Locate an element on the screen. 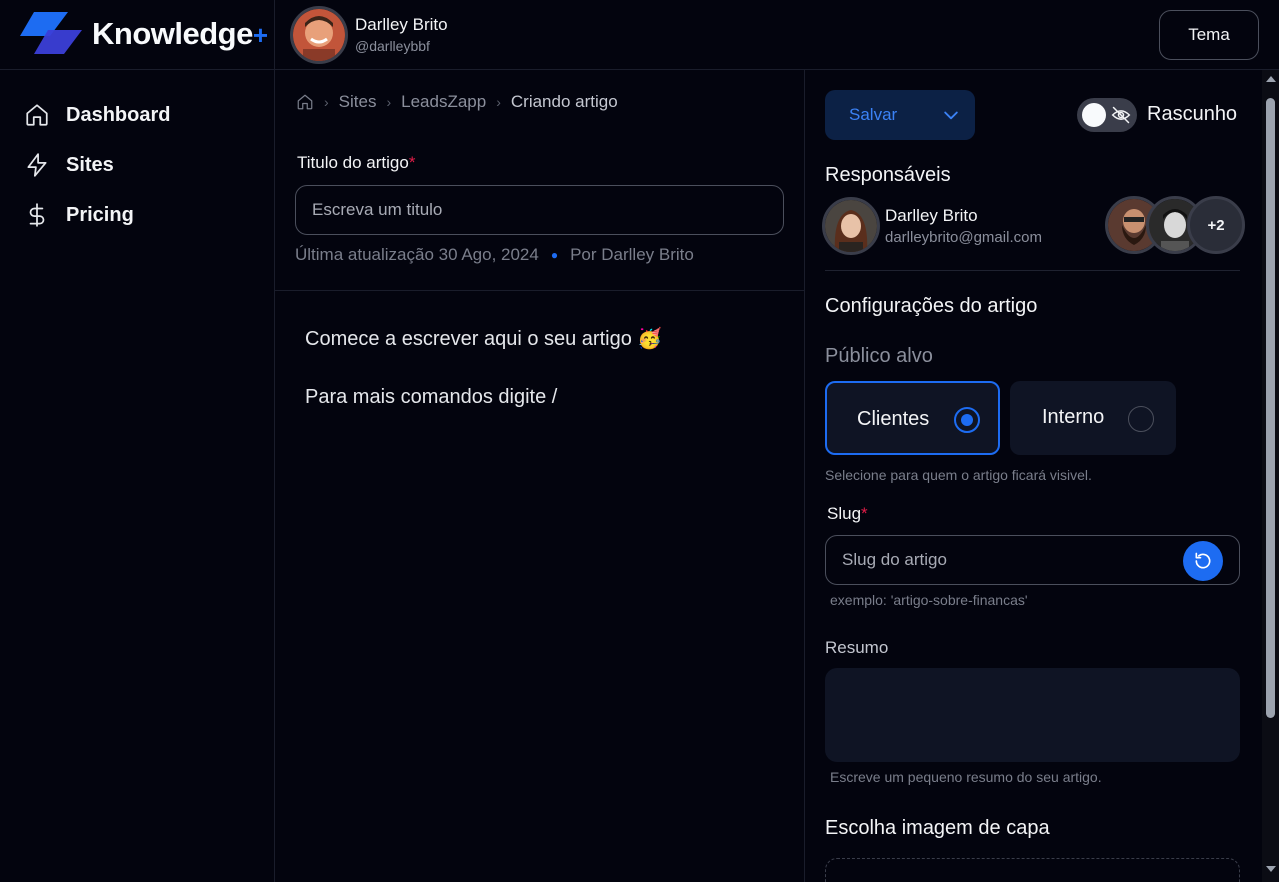  user-handle: @darlleybbf is located at coordinates (392, 46).